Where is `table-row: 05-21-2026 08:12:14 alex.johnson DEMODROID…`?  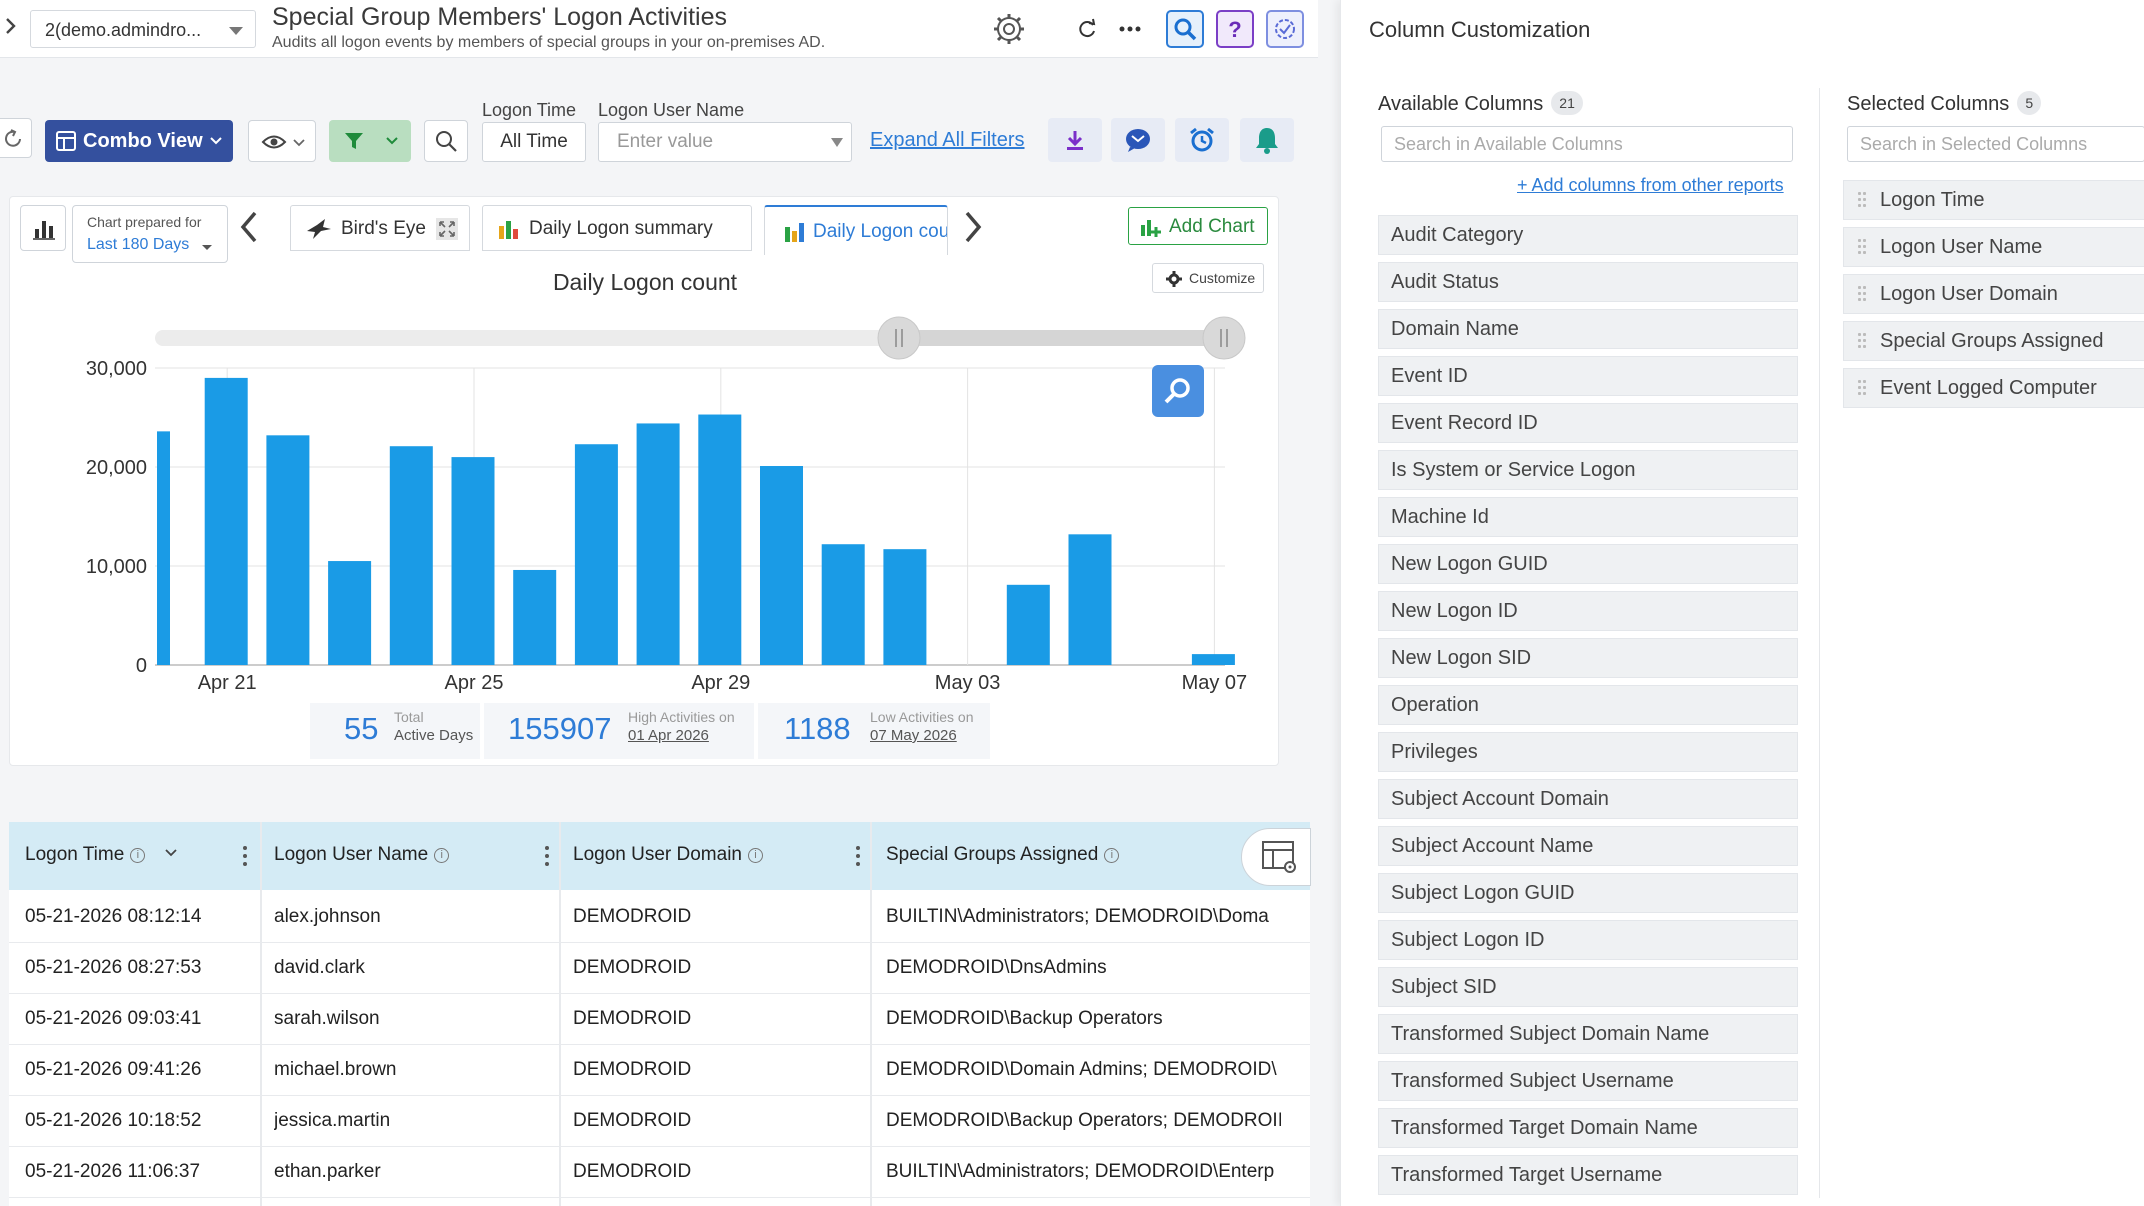 table-row: 05-21-2026 08:12:14 alex.johnson DEMODROID… is located at coordinates (659, 917).